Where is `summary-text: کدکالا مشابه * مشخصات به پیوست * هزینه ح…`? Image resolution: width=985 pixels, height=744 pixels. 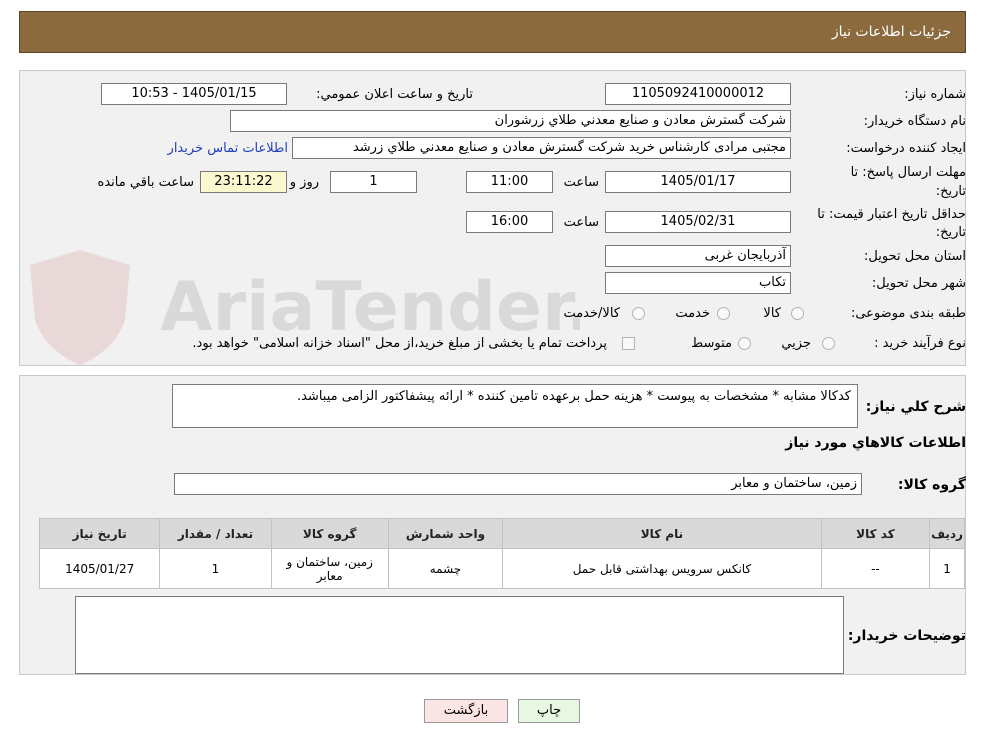
summary-text: کدکالا مشابه * مشخصات به پیوست * هزینه ح… is located at coordinates (573, 396).